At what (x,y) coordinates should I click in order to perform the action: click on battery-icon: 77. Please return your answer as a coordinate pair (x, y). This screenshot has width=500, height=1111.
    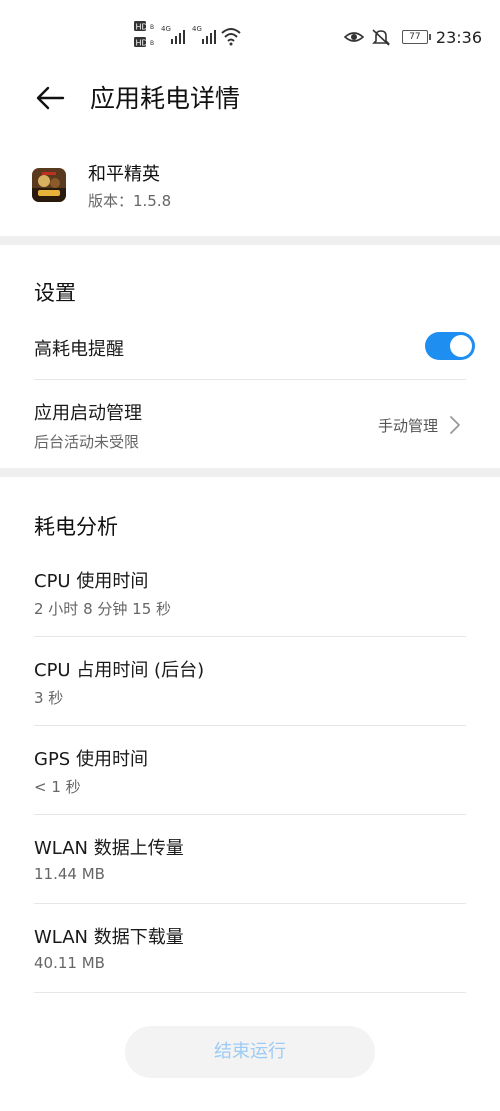
    Looking at the image, I should click on (416, 37).